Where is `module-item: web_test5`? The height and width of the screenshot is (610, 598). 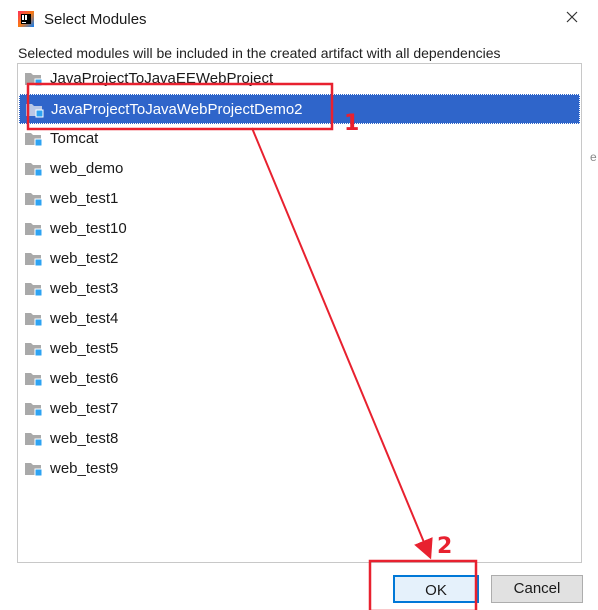 module-item: web_test5 is located at coordinates (299, 349).